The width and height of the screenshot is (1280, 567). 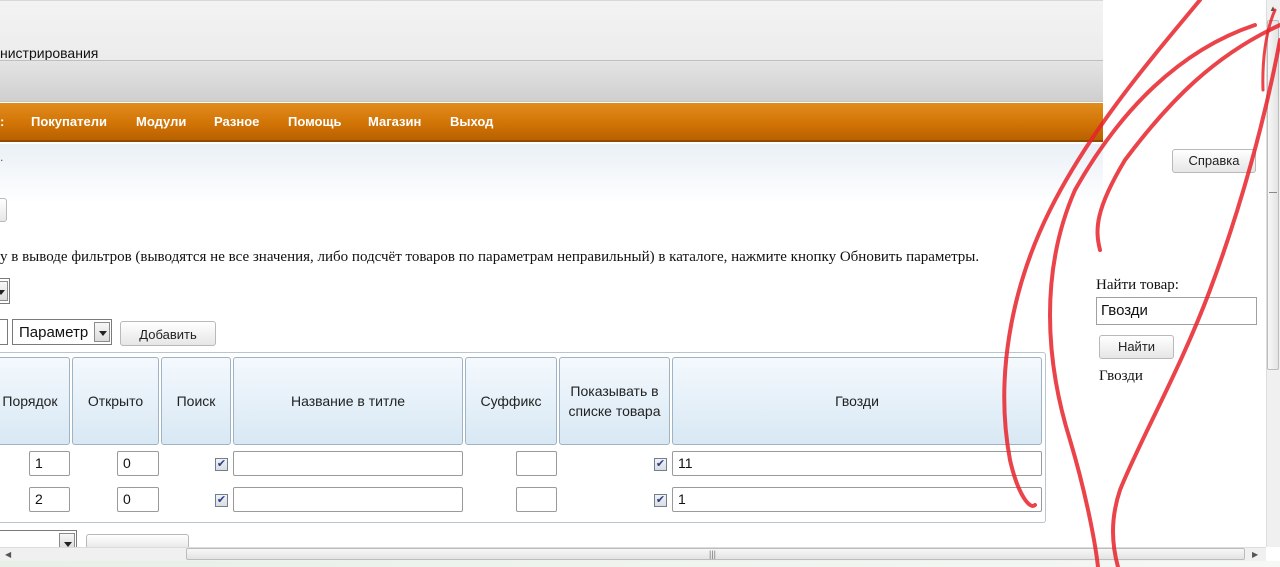 What do you see at coordinates (1273, 192) in the screenshot?
I see `scroll-grip-icon` at bounding box center [1273, 192].